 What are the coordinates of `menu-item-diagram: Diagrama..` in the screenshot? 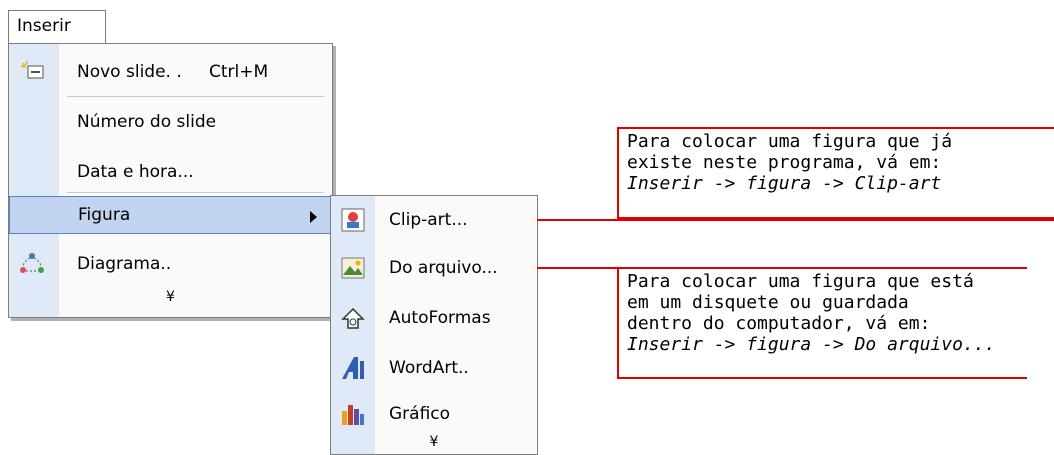 It's located at (170, 264).